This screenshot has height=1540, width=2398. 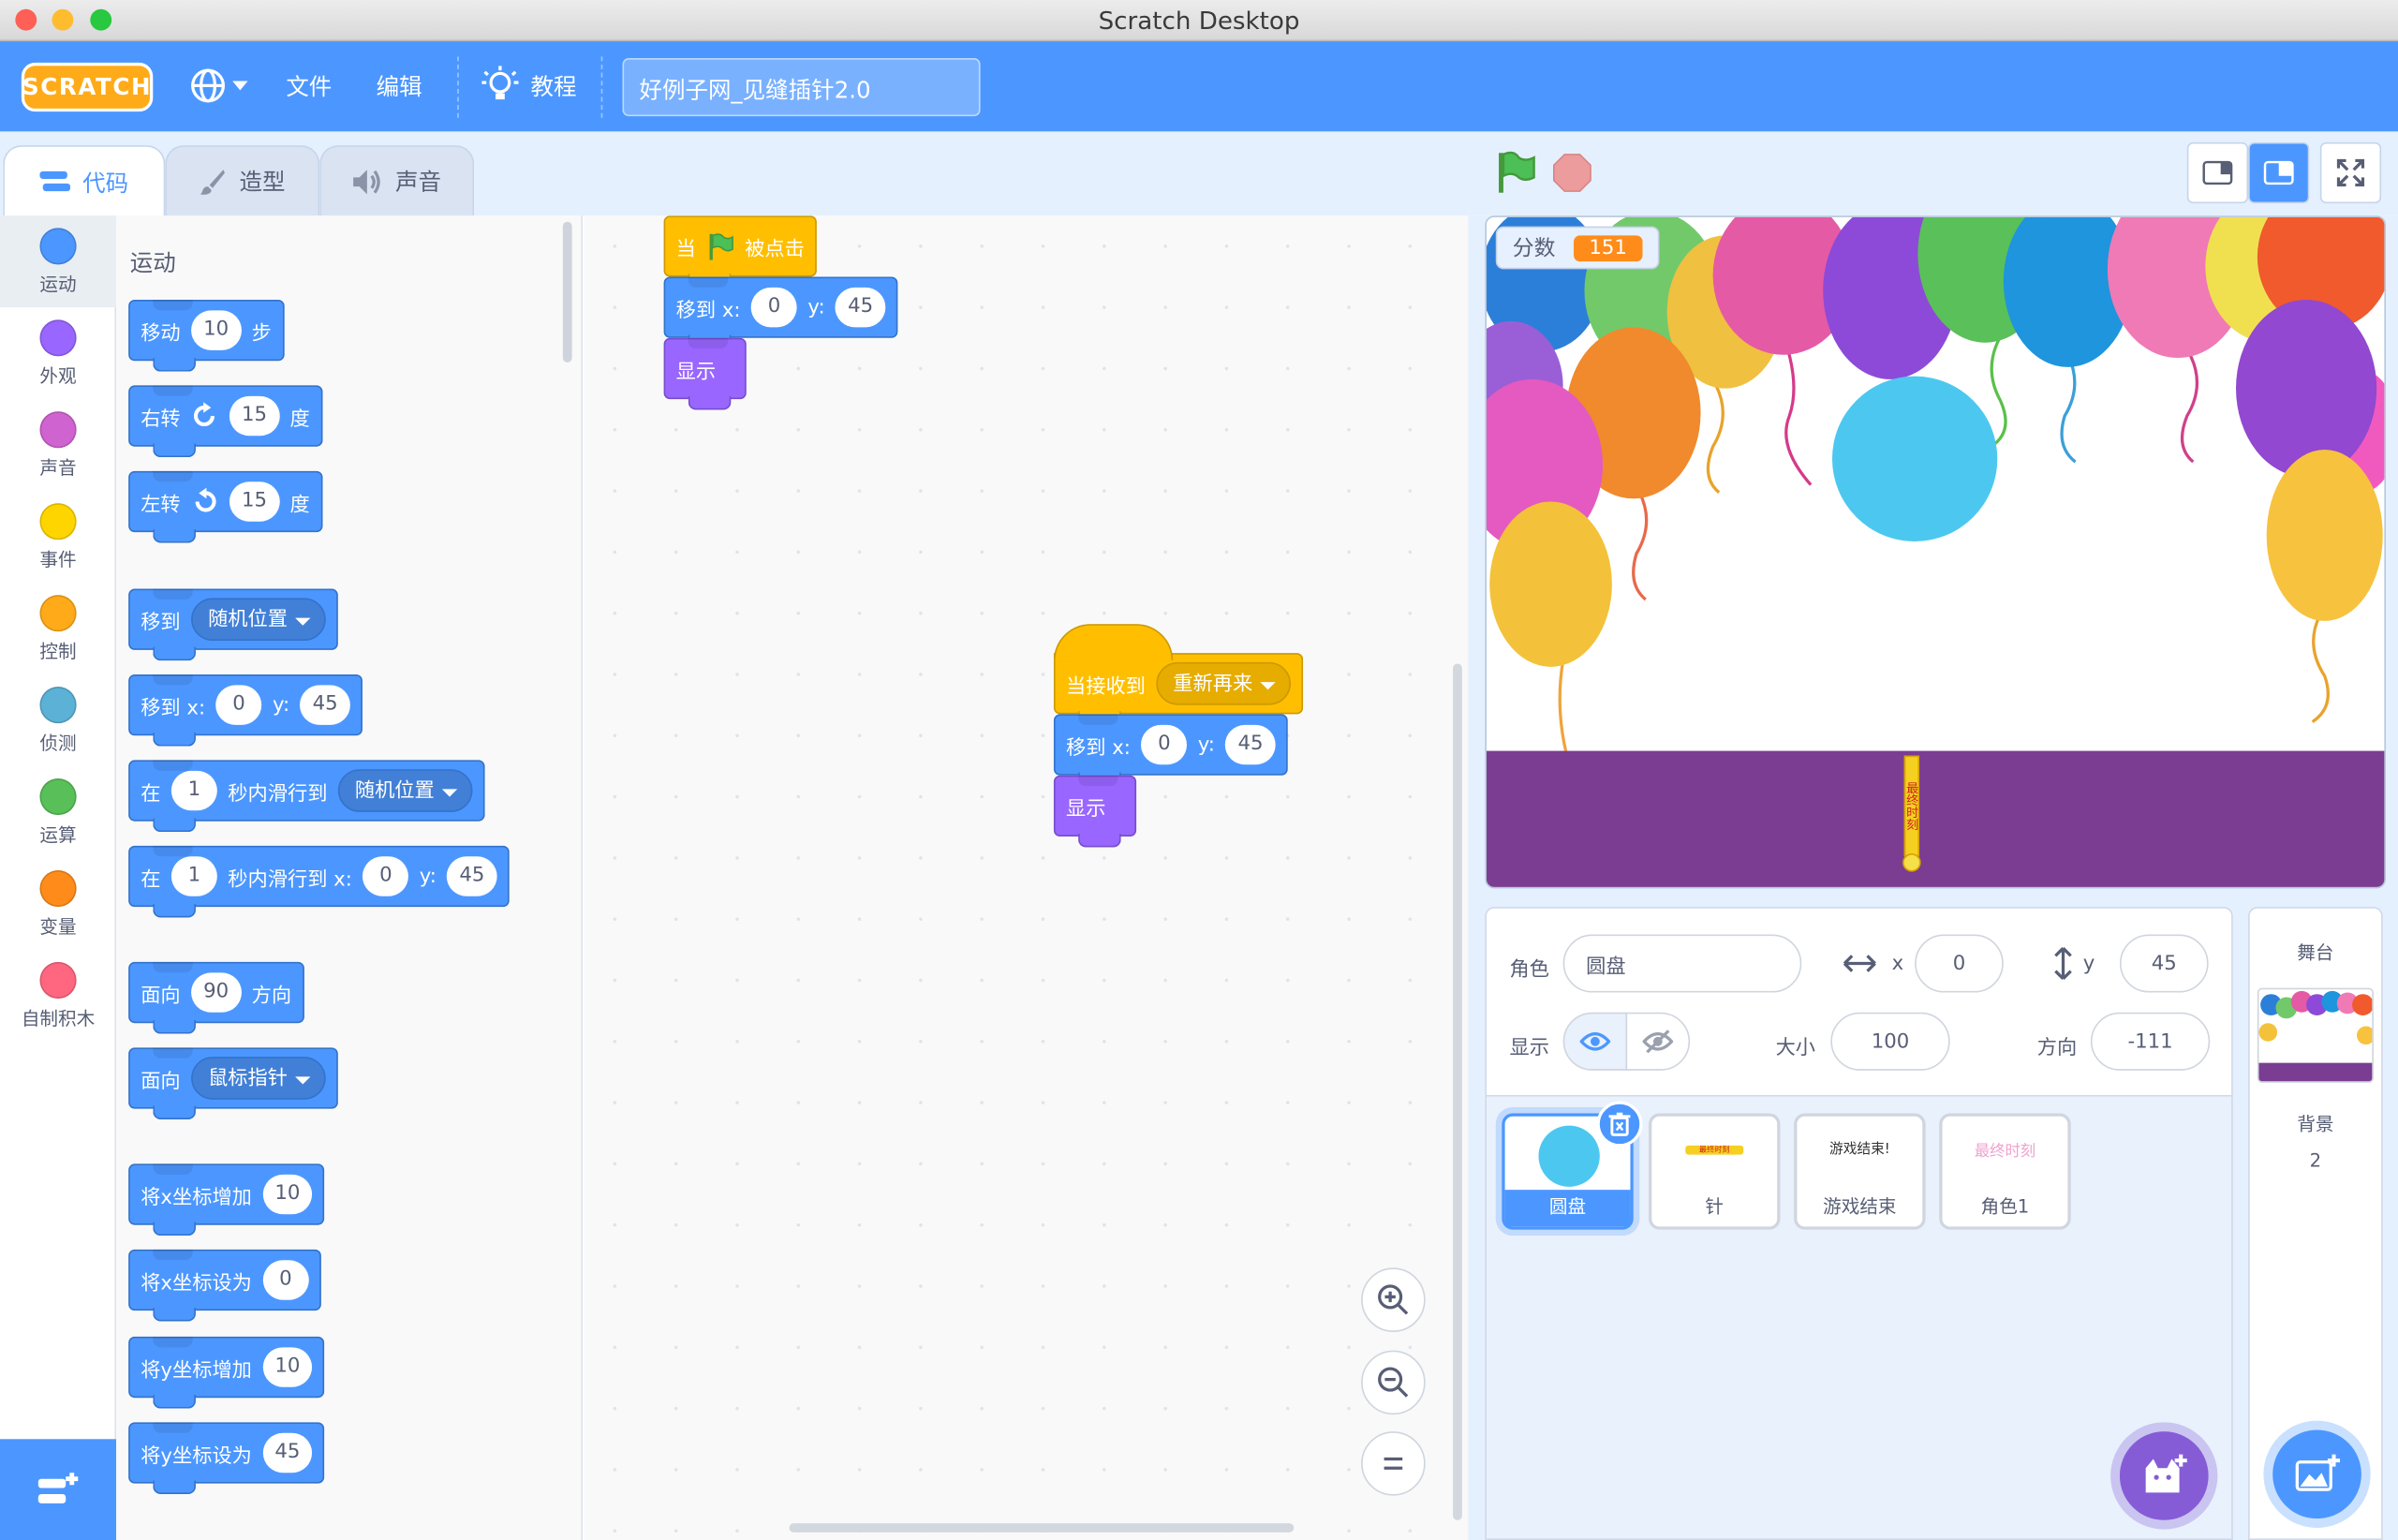 I want to click on category-looks: 外观, so click(x=58, y=353).